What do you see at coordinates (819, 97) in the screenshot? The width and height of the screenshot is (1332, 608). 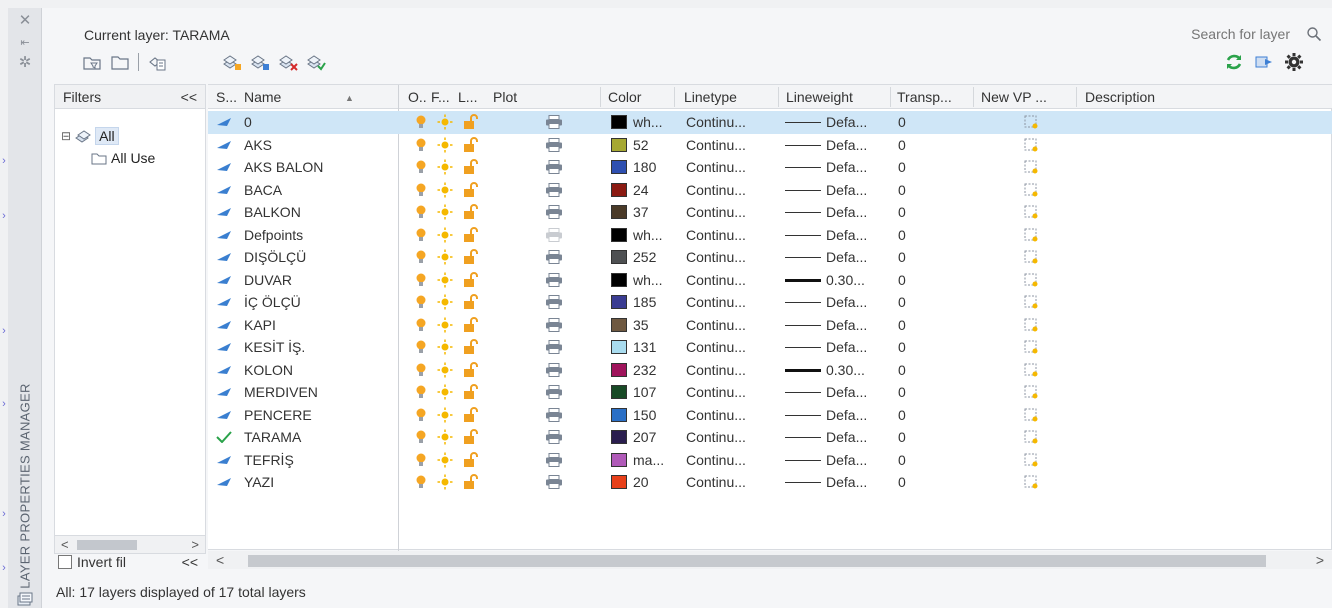 I see `col-lineweight: Lineweight` at bounding box center [819, 97].